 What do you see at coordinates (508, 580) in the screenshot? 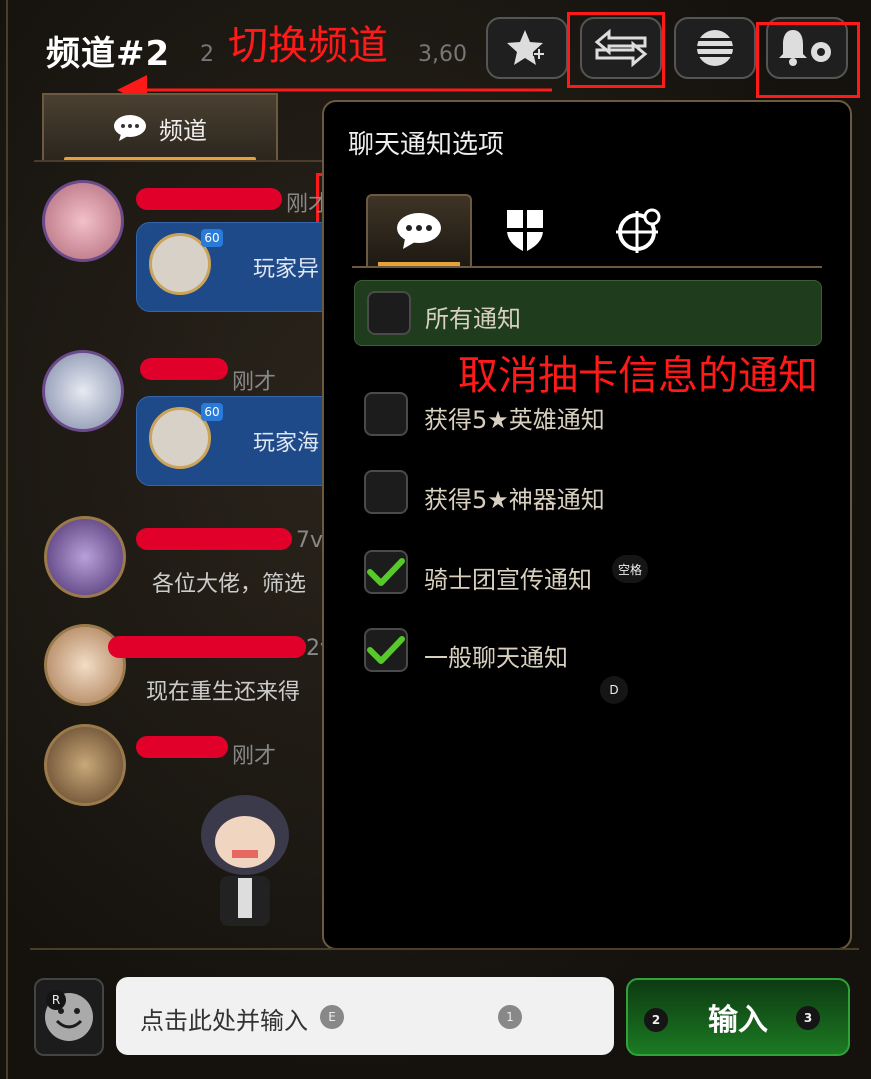
I see `option-label: 骑士团宣传通知` at bounding box center [508, 580].